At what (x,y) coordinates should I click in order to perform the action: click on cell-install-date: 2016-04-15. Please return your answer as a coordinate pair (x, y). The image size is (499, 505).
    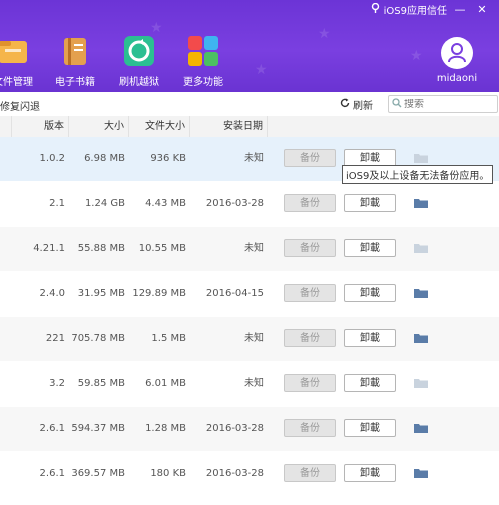
    Looking at the image, I should click on (234, 293).